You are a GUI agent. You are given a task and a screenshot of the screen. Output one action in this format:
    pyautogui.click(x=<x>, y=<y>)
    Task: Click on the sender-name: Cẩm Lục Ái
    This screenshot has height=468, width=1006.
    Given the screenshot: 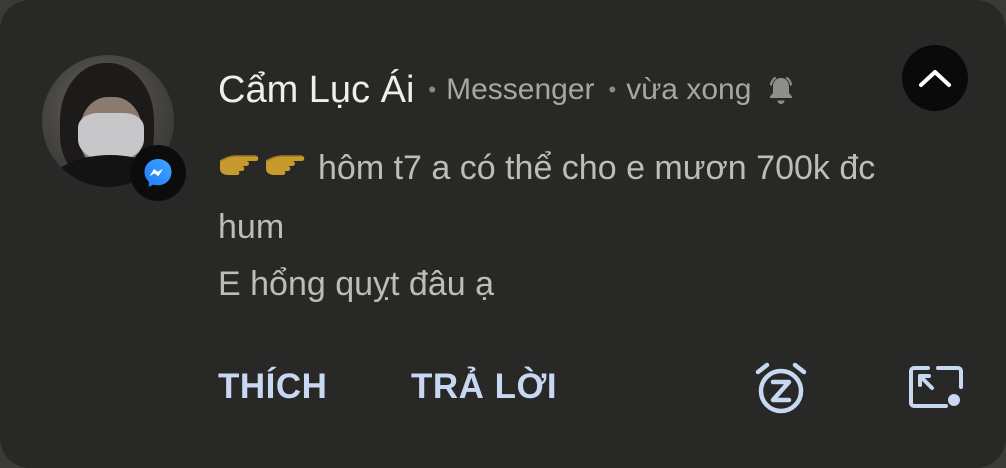 What is the action you would take?
    pyautogui.click(x=316, y=89)
    